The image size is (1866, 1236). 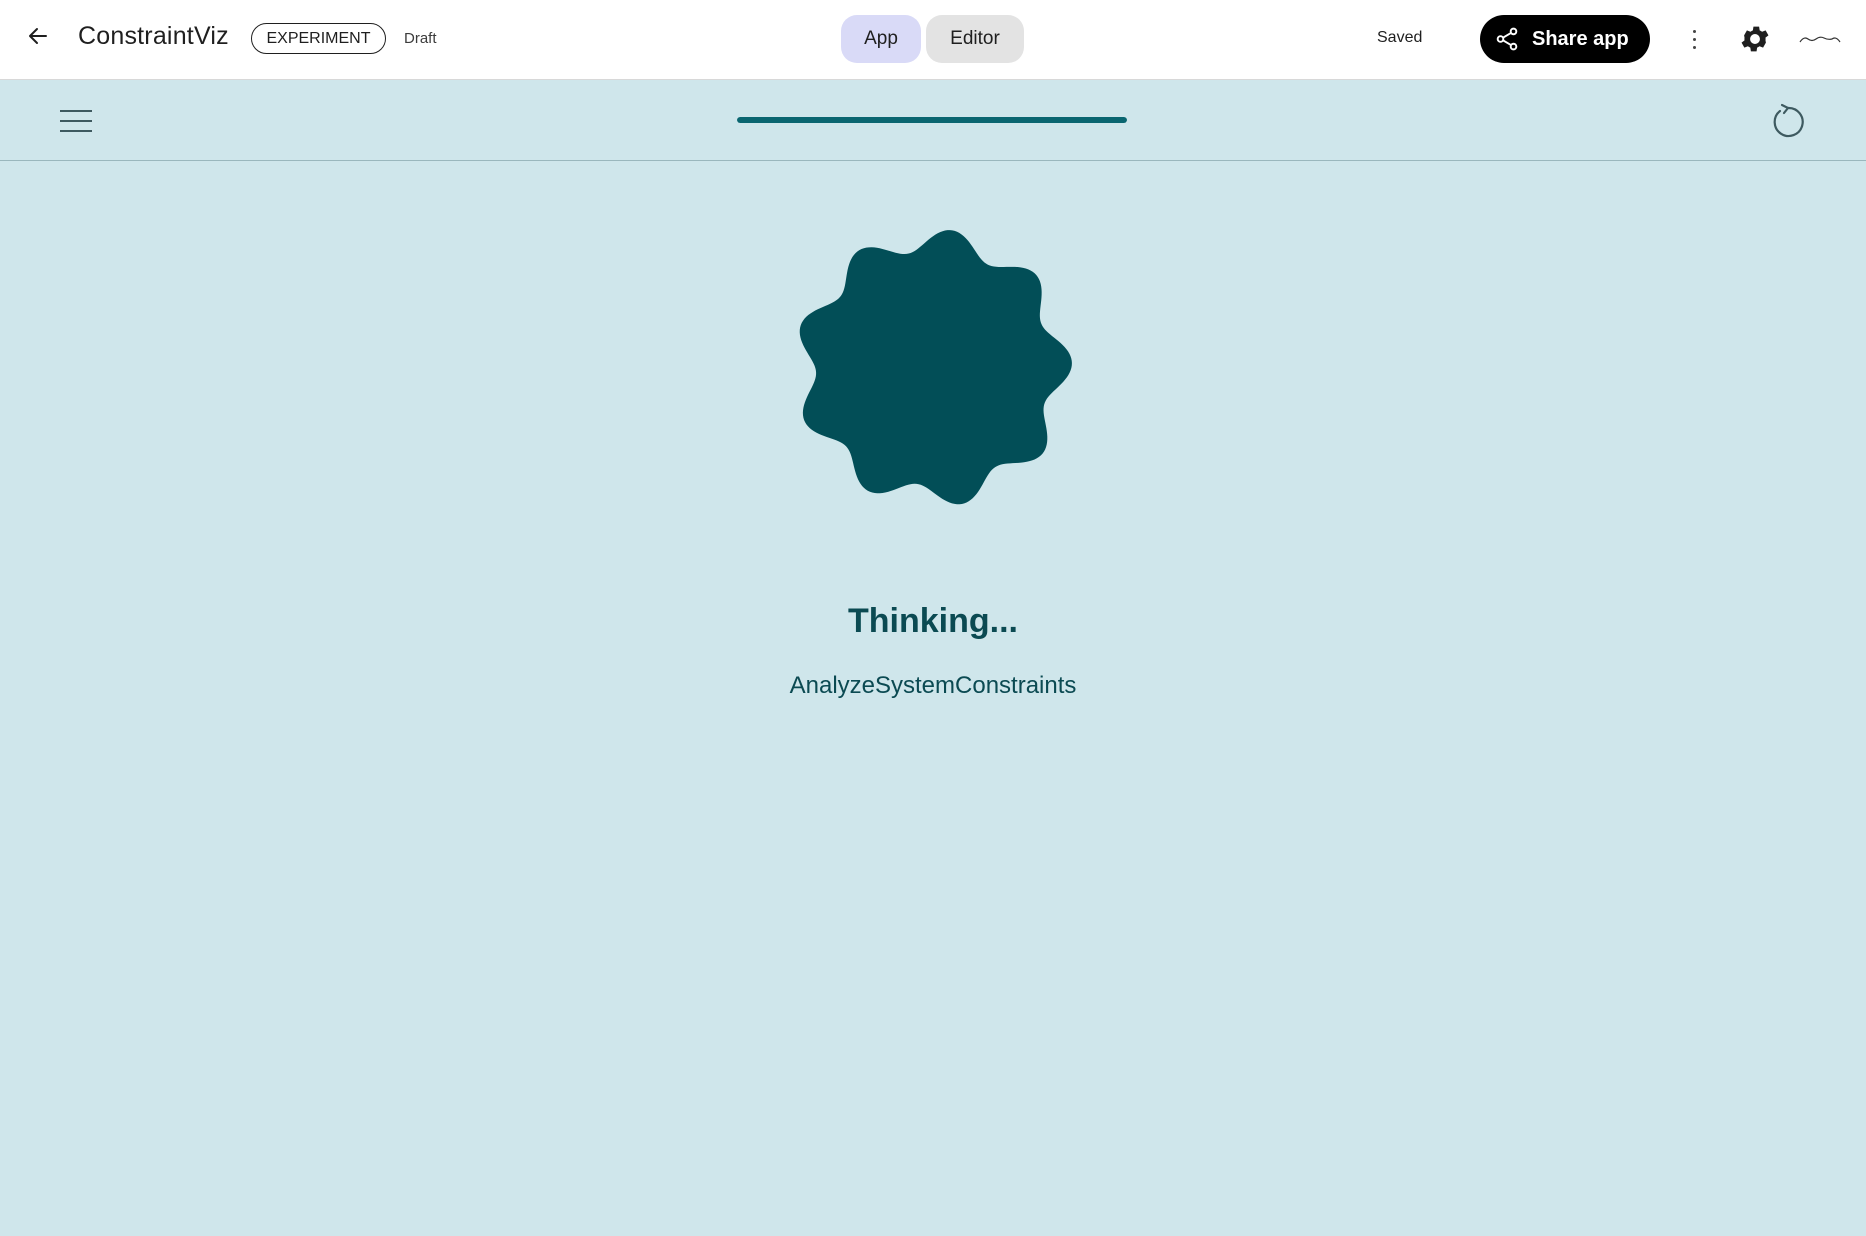 I want to click on share-app-button: Share app, so click(x=1565, y=39).